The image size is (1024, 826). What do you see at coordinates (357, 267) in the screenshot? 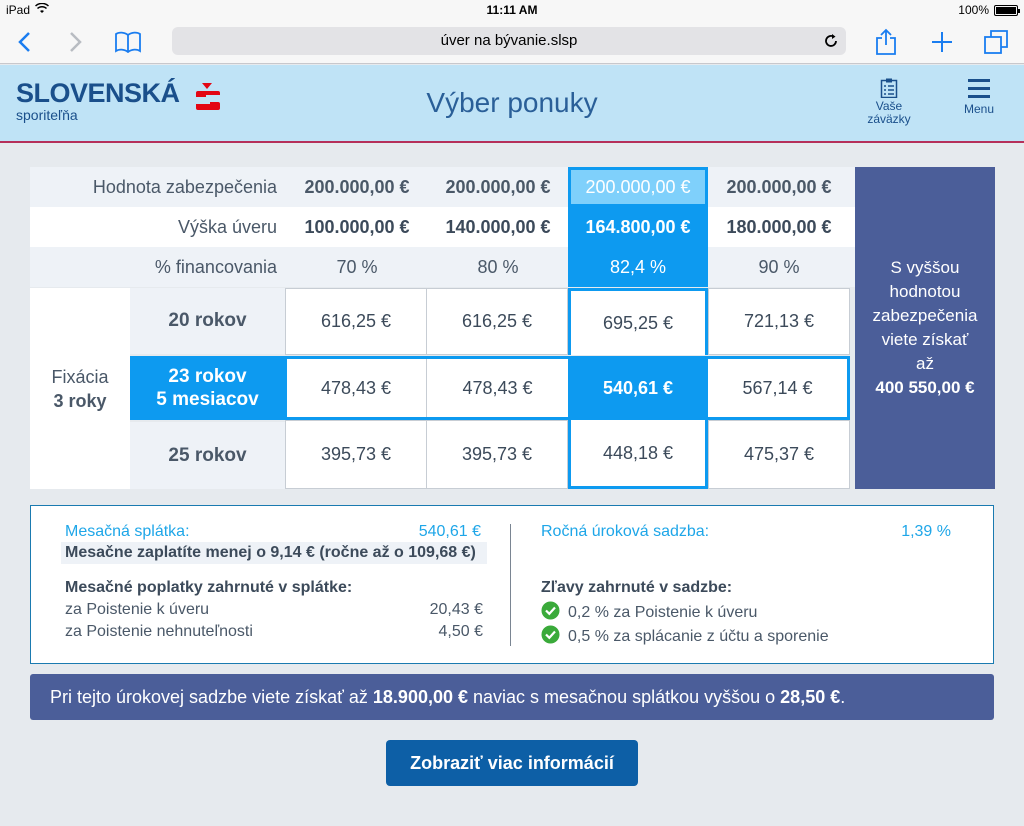
I see `col1-pct: 70 %` at bounding box center [357, 267].